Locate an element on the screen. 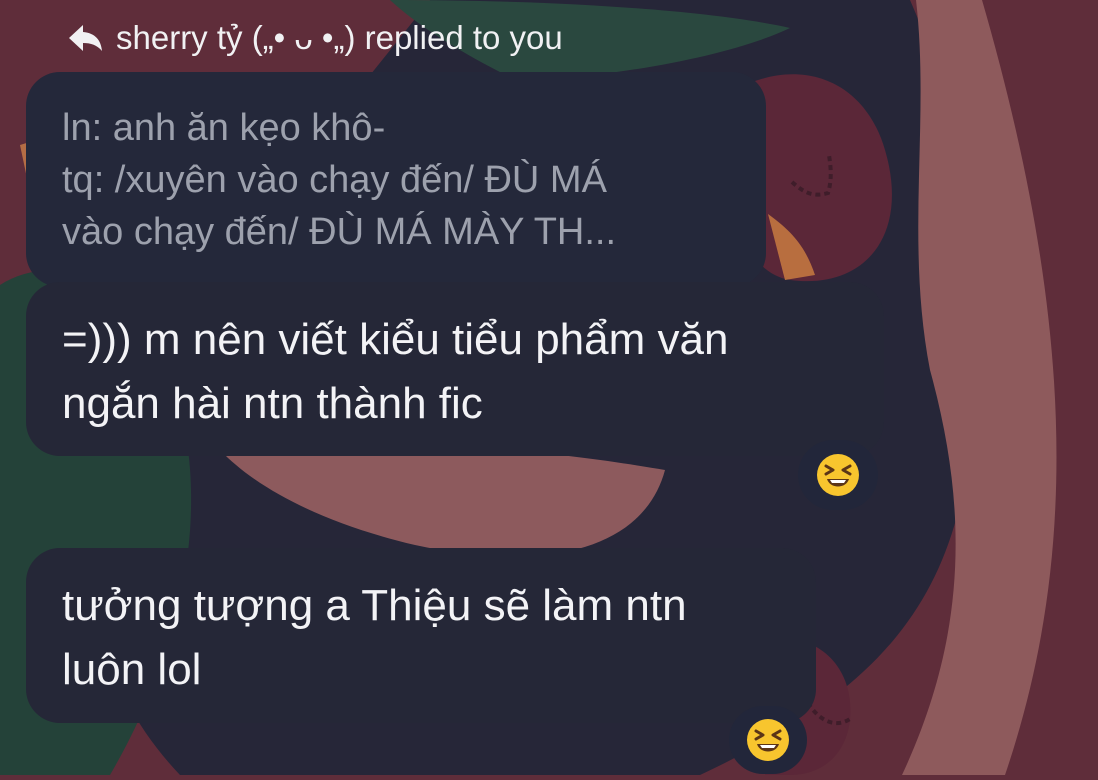 Image resolution: width=1098 pixels, height=780 pixels. message-text-line: tưởng tượng a Thiệu sẽ làm ntn is located at coordinates (374, 605).